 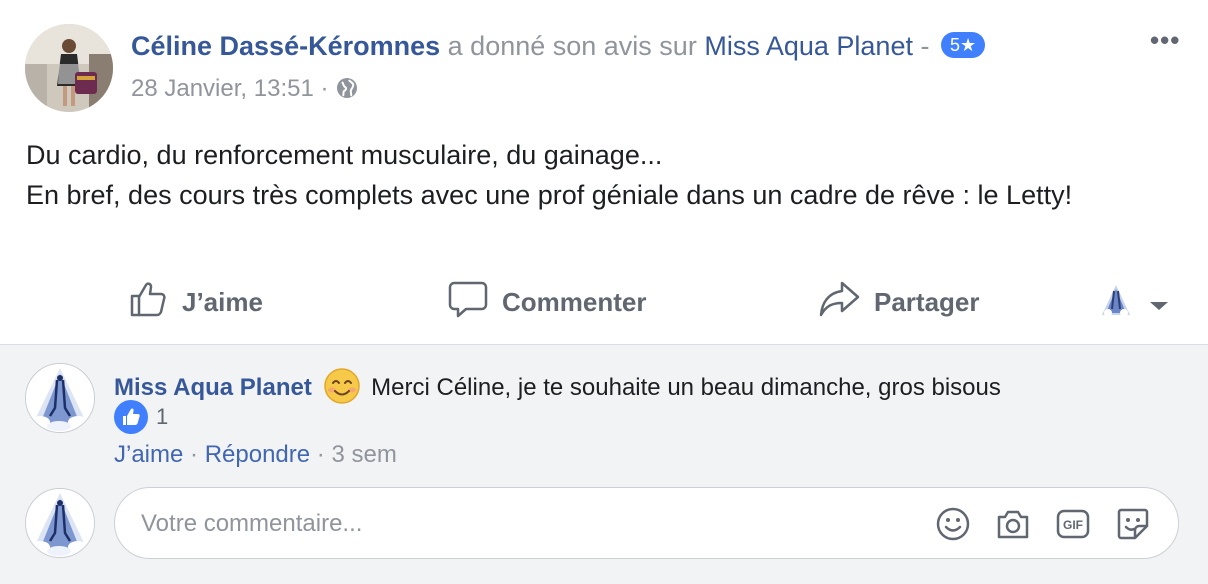 I want to click on author-name: Céline Dassé-Kéromnes, so click(x=285, y=46).